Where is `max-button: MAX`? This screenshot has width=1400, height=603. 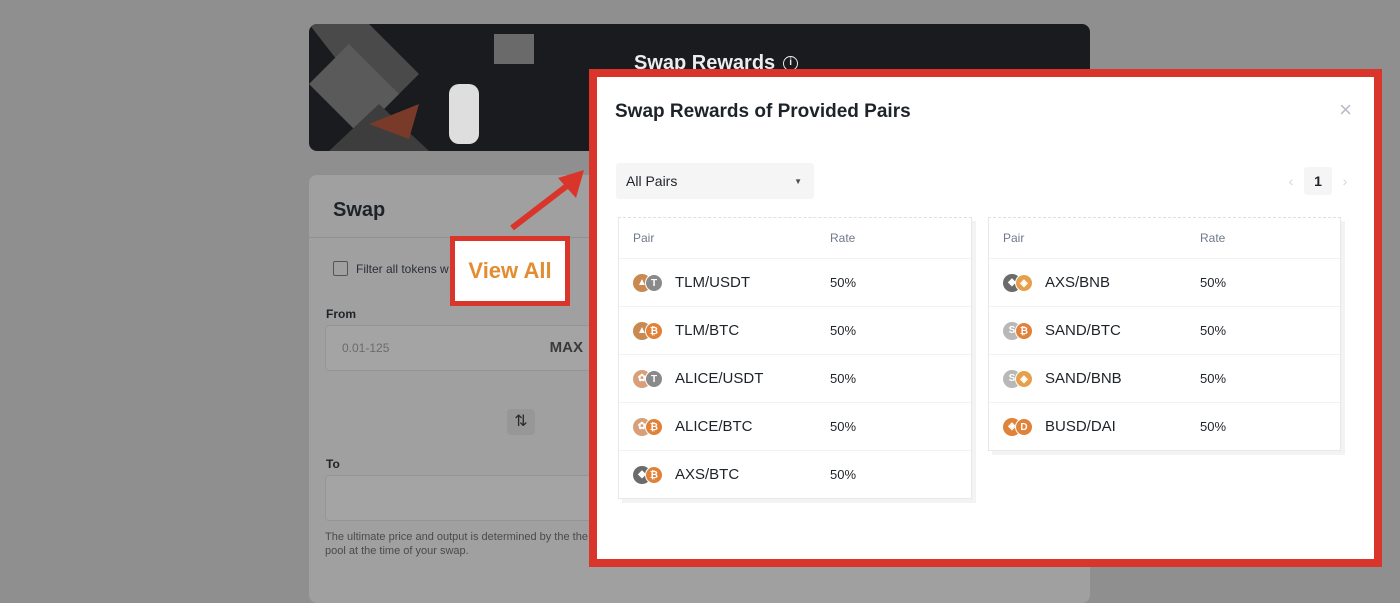 max-button: MAX is located at coordinates (566, 347).